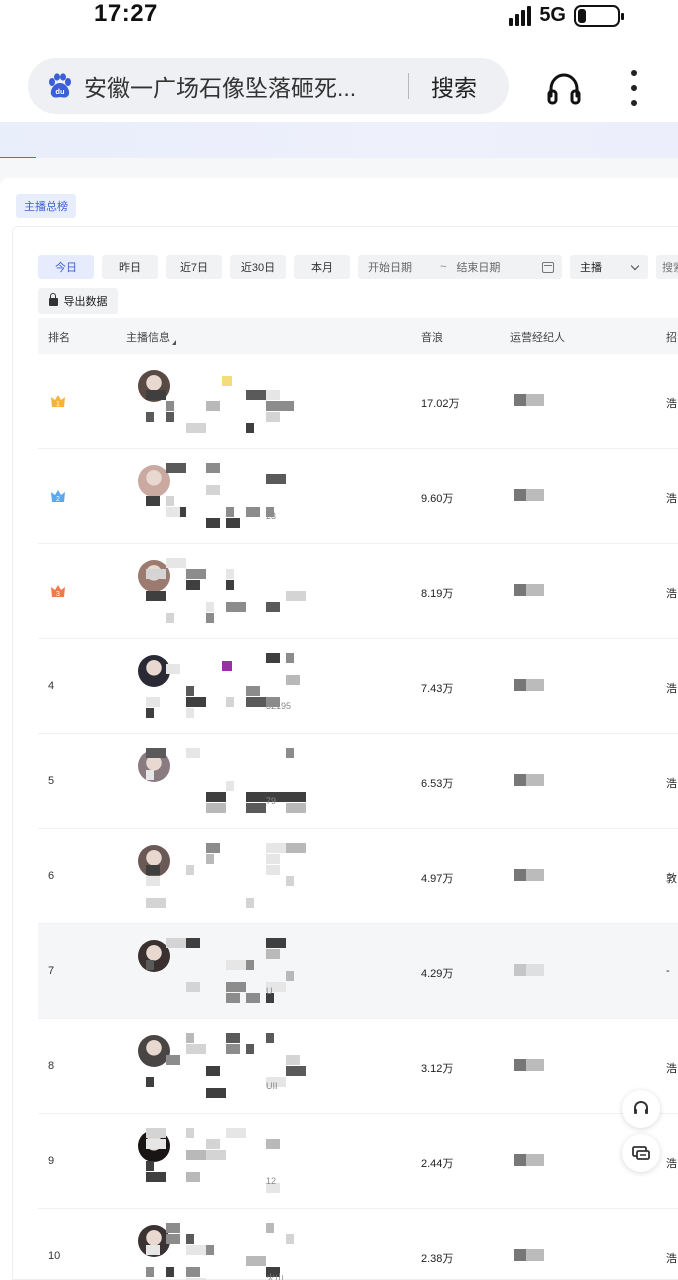 This screenshot has width=678, height=1280. Describe the element at coordinates (51, 1066) in the screenshot. I see `rank-number: 8` at that location.